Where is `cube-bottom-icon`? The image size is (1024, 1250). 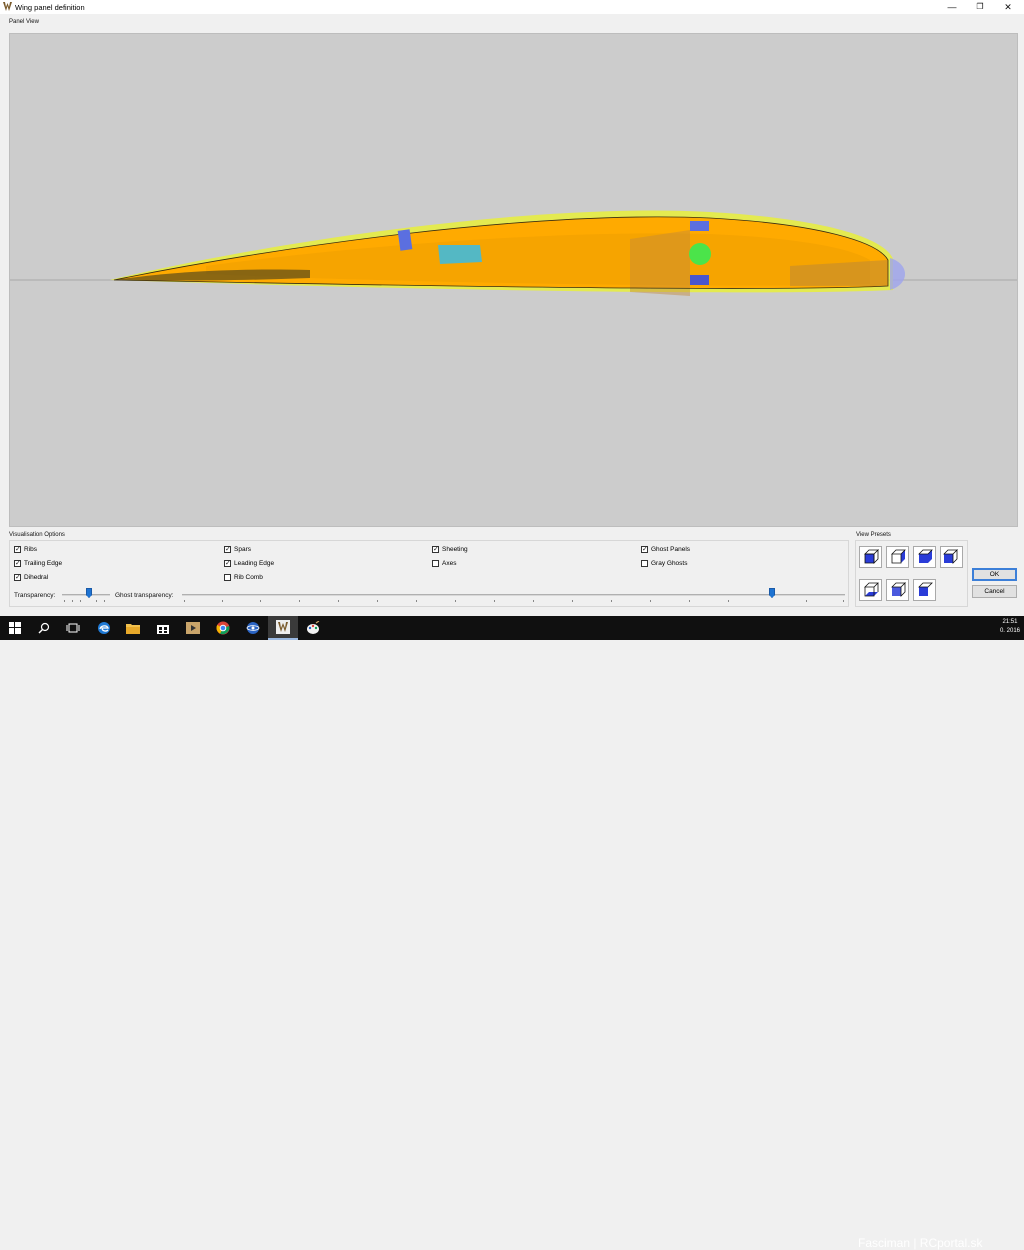 cube-bottom-icon is located at coordinates (871, 589).